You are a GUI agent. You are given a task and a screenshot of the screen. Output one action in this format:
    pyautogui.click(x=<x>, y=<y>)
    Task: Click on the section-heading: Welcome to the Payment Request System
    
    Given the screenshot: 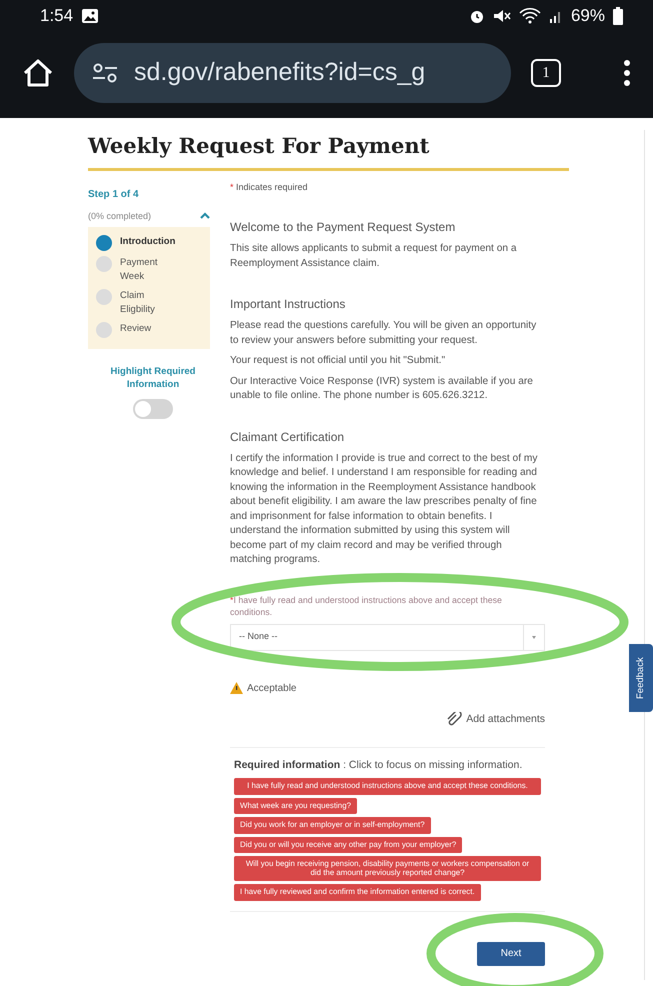 What is the action you would take?
    pyautogui.click(x=343, y=227)
    